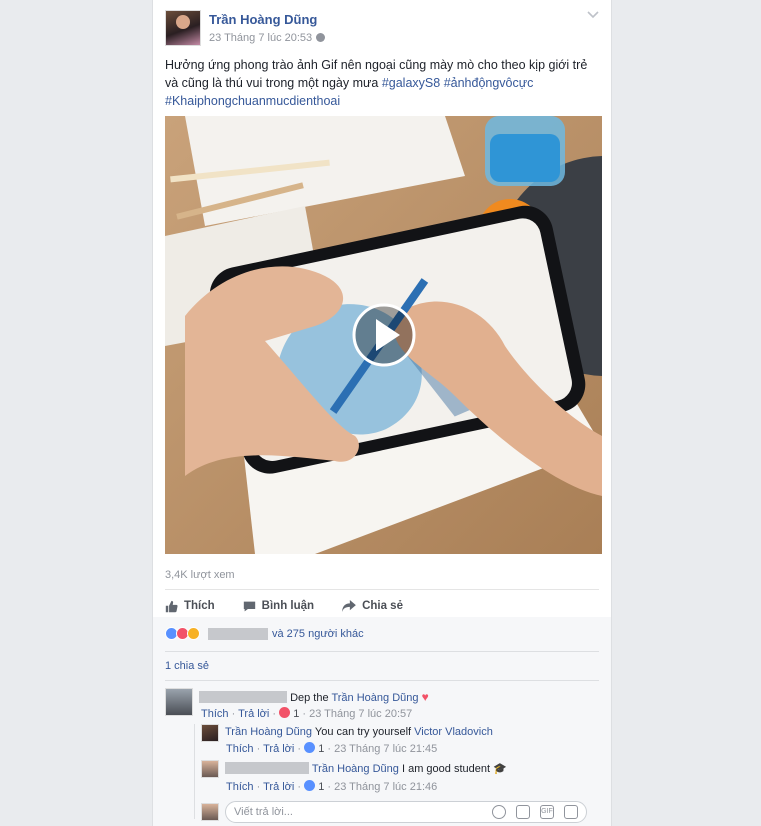 This screenshot has height=826, width=761. What do you see at coordinates (382, 30) in the screenshot?
I see `post-header: Trần Hoàng Dũng 23 Tháng 7 lúc 20:53` at bounding box center [382, 30].